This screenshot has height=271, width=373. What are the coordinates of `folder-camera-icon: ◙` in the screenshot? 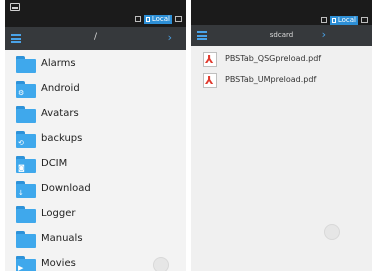 It's located at (26, 164).